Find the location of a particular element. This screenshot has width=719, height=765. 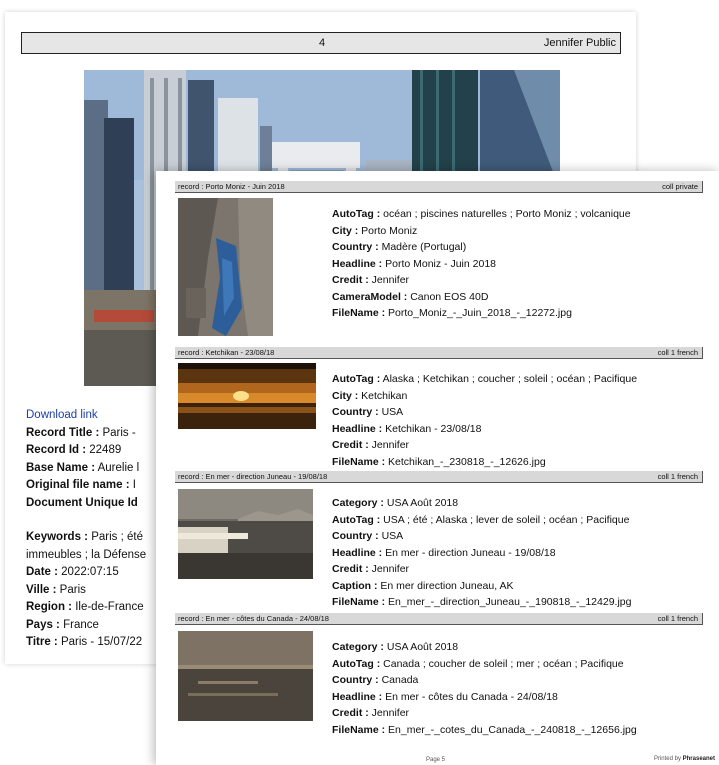

page-author: Jennifer Public is located at coordinates (579, 43).